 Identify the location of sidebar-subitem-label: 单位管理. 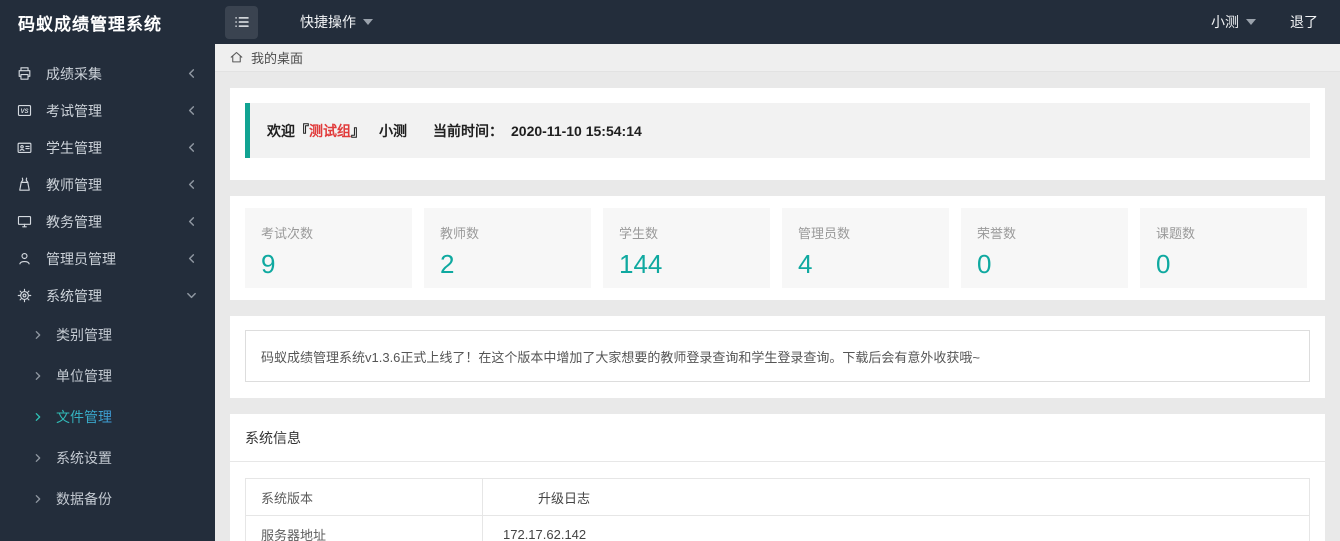
(84, 375).